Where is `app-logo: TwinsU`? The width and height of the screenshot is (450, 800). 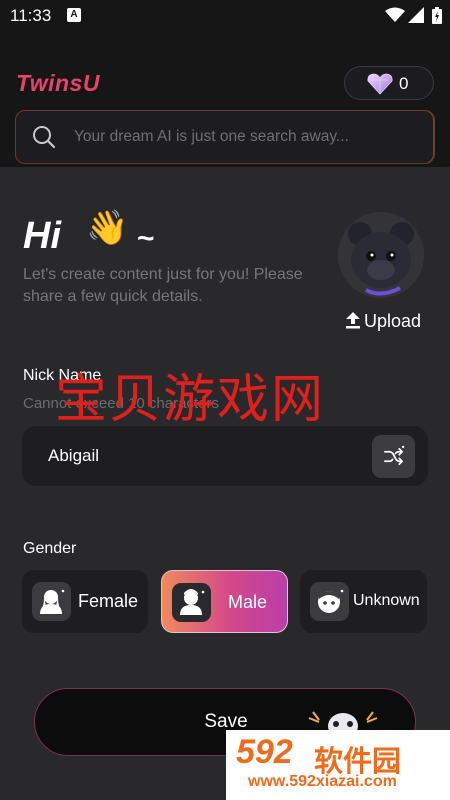
app-logo: TwinsU is located at coordinates (58, 83).